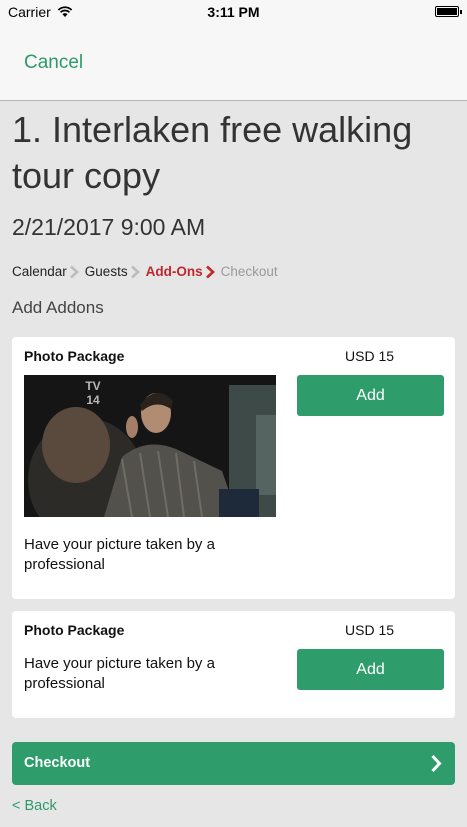 This screenshot has width=467, height=827. Describe the element at coordinates (233, 763) in the screenshot. I see `checkout-button: Checkout` at that location.